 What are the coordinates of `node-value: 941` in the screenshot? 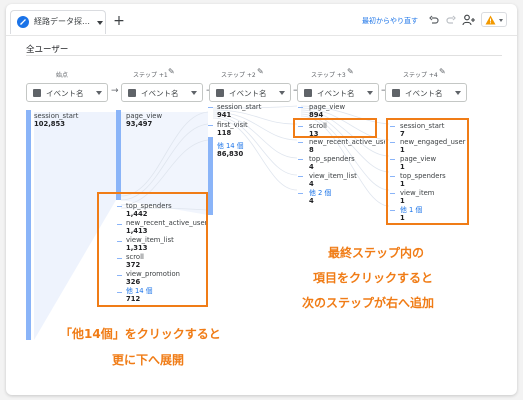 It's located at (224, 115).